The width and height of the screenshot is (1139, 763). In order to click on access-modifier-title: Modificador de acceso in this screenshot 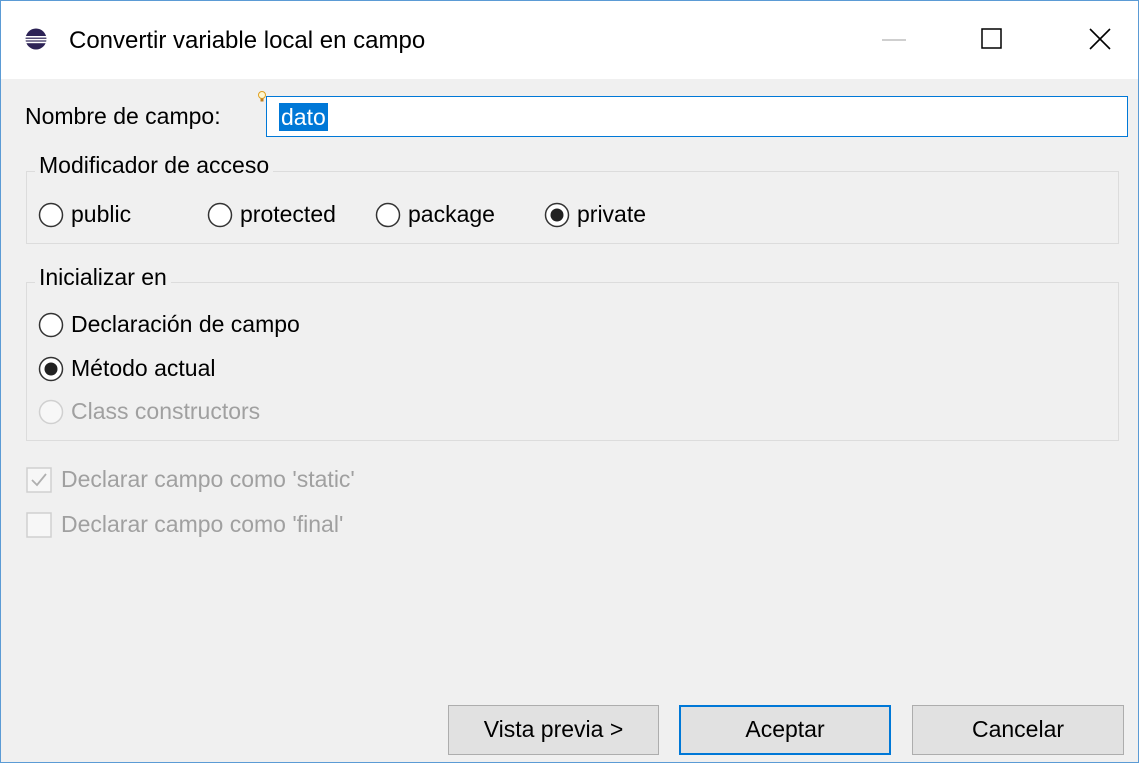, I will do `click(154, 165)`.